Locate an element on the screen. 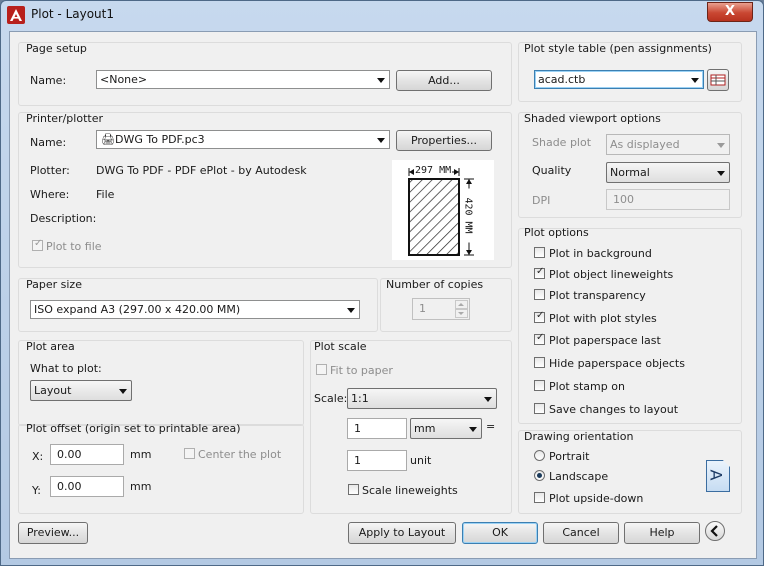 The height and width of the screenshot is (566, 764). collapse-options-button is located at coordinates (715, 531).